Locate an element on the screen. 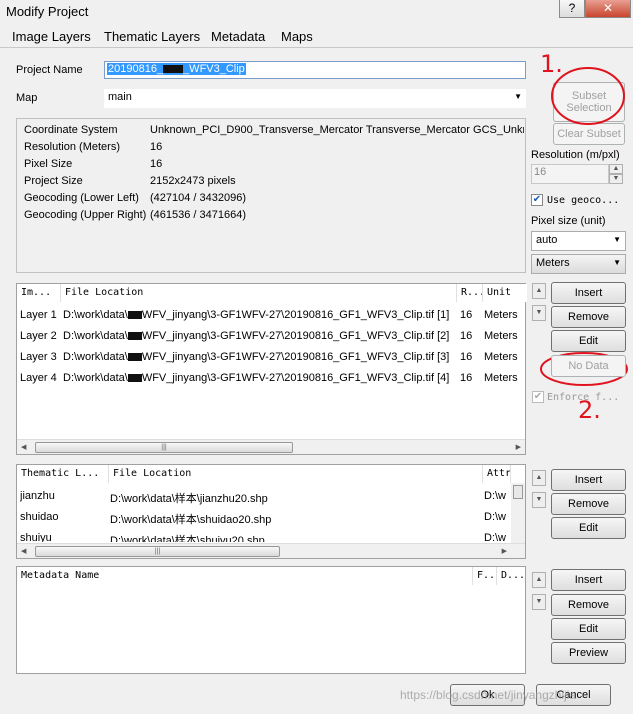 Image resolution: width=633 pixels, height=714 pixels. spin-up-icon: ▲ is located at coordinates (616, 169).